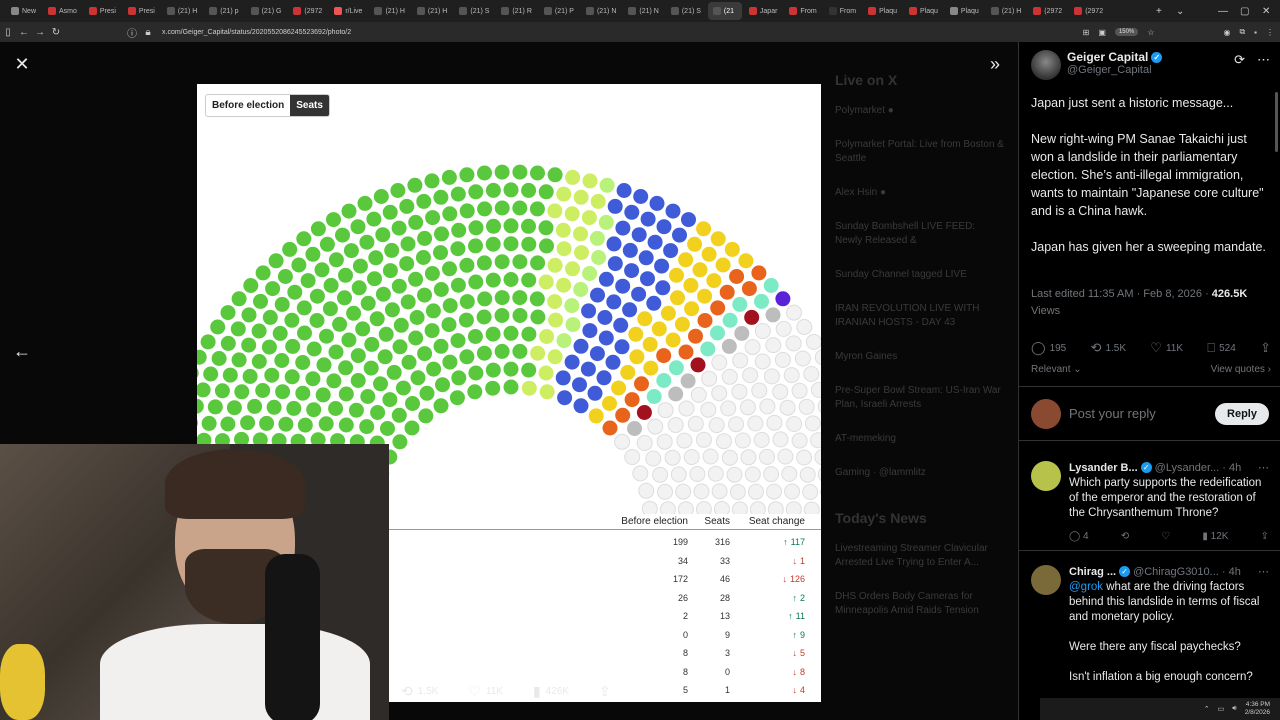 Image resolution: width=1280 pixels, height=720 pixels. I want to click on current-user-avatar, so click(1046, 413).